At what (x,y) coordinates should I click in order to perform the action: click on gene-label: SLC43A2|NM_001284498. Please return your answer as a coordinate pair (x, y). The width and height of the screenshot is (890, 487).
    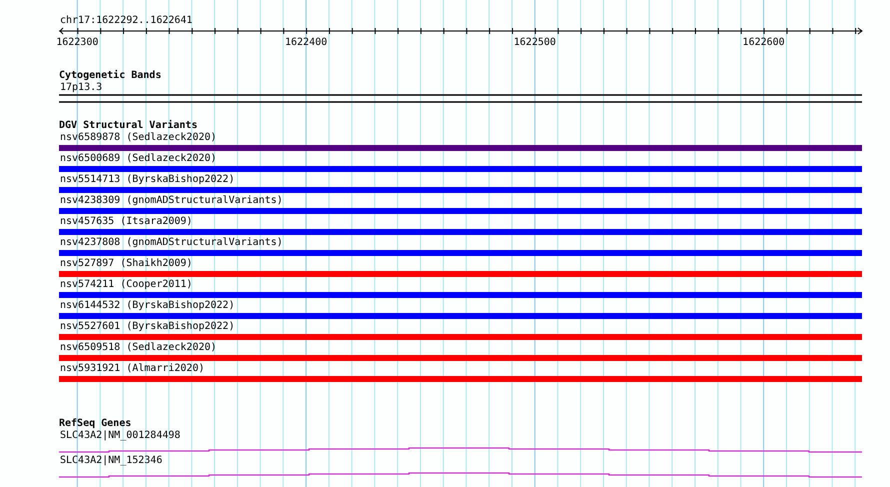
    Looking at the image, I should click on (119, 435).